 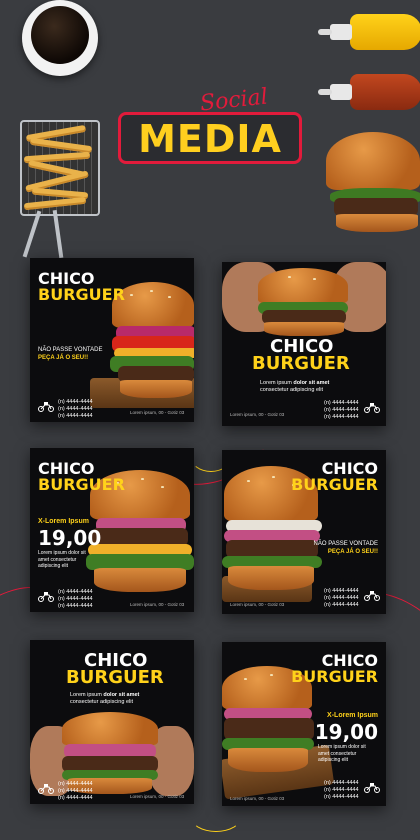 I want to click on mustard-bottle-image, so click(x=369, y=32).